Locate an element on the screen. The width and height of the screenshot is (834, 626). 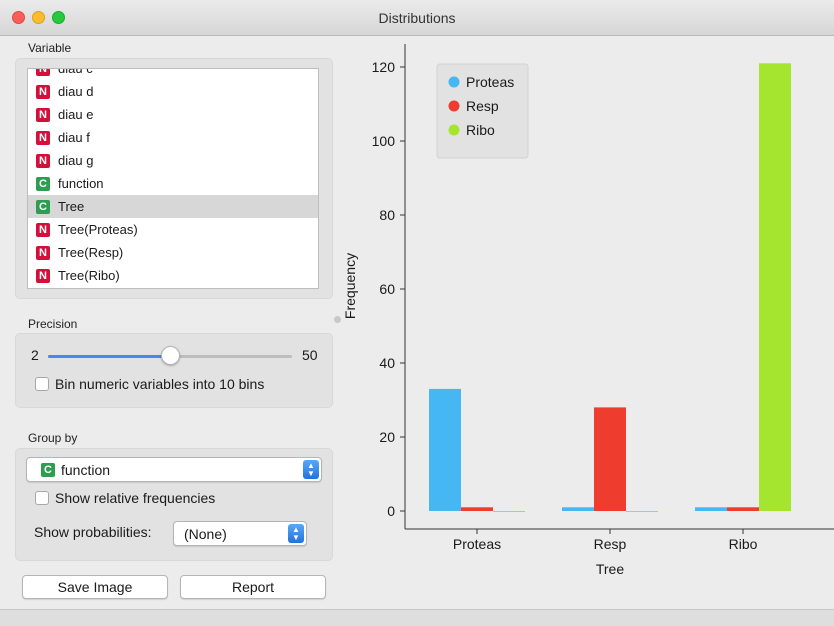
title-bar: Distributions is located at coordinates (417, 18).